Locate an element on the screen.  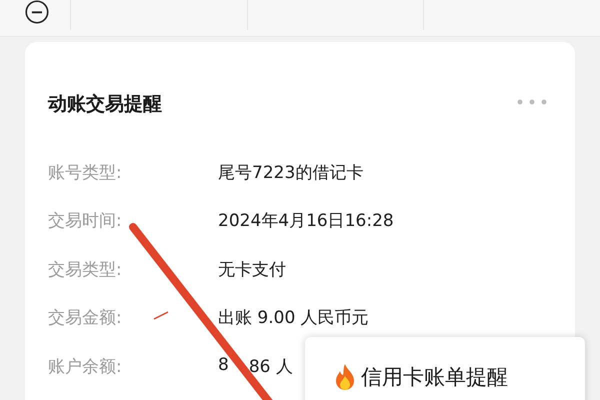
field-value: 86 人 is located at coordinates (270, 367).